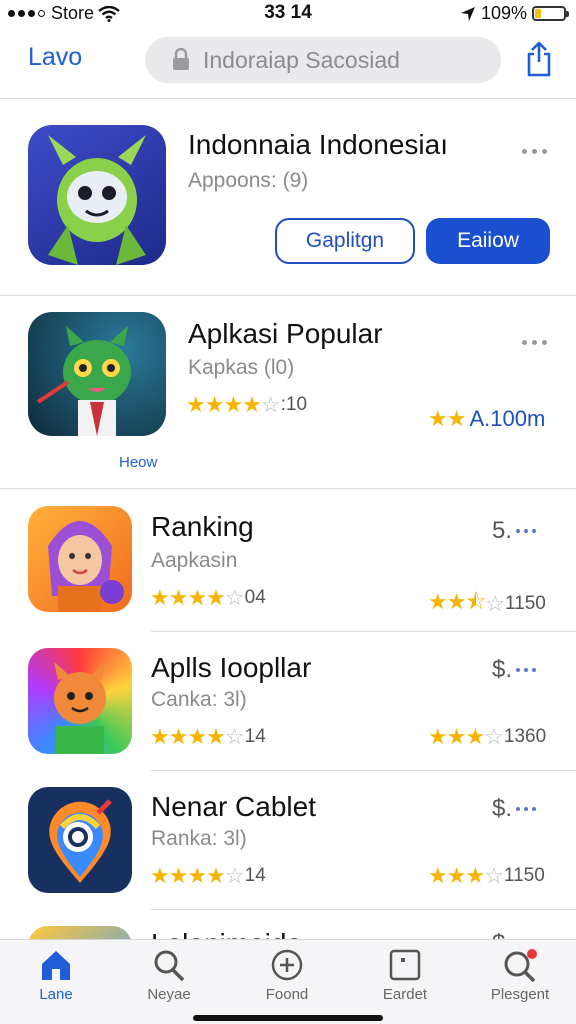  Describe the element at coordinates (194, 560) in the screenshot. I see `app-subtitle: Aapkasin` at that location.